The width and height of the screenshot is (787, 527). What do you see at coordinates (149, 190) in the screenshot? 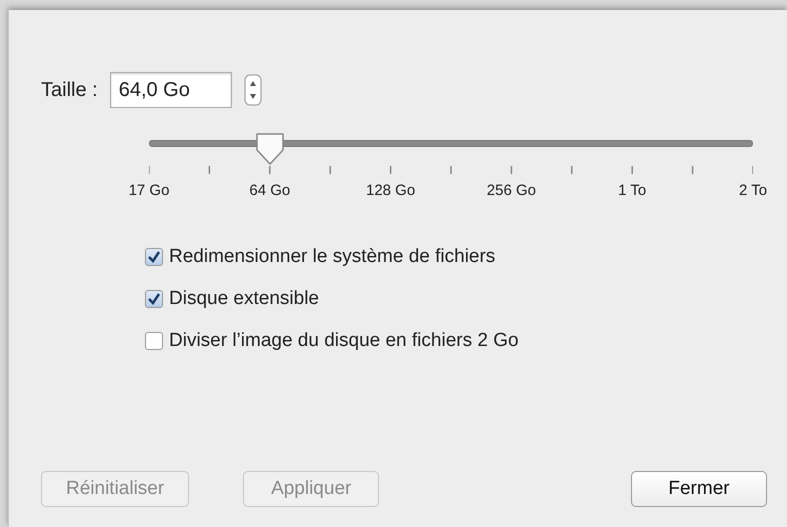
I see `tick-label: 17 Go` at bounding box center [149, 190].